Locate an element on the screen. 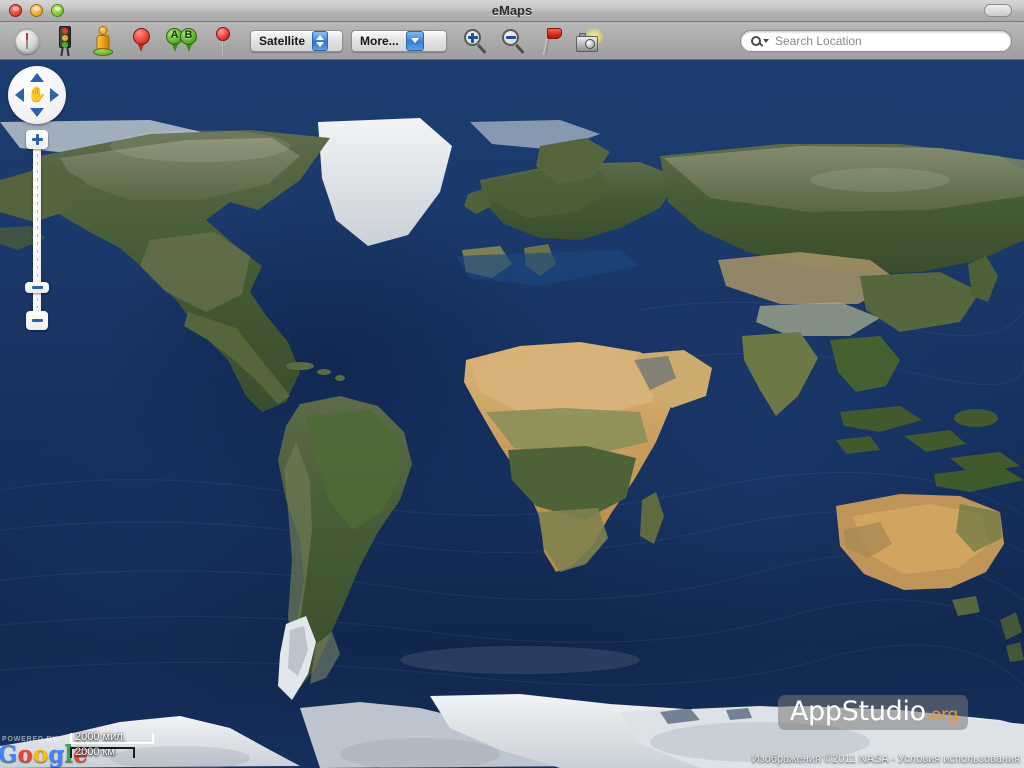 Image resolution: width=1024 pixels, height=768 pixels. zoom-out-icon is located at coordinates (514, 41).